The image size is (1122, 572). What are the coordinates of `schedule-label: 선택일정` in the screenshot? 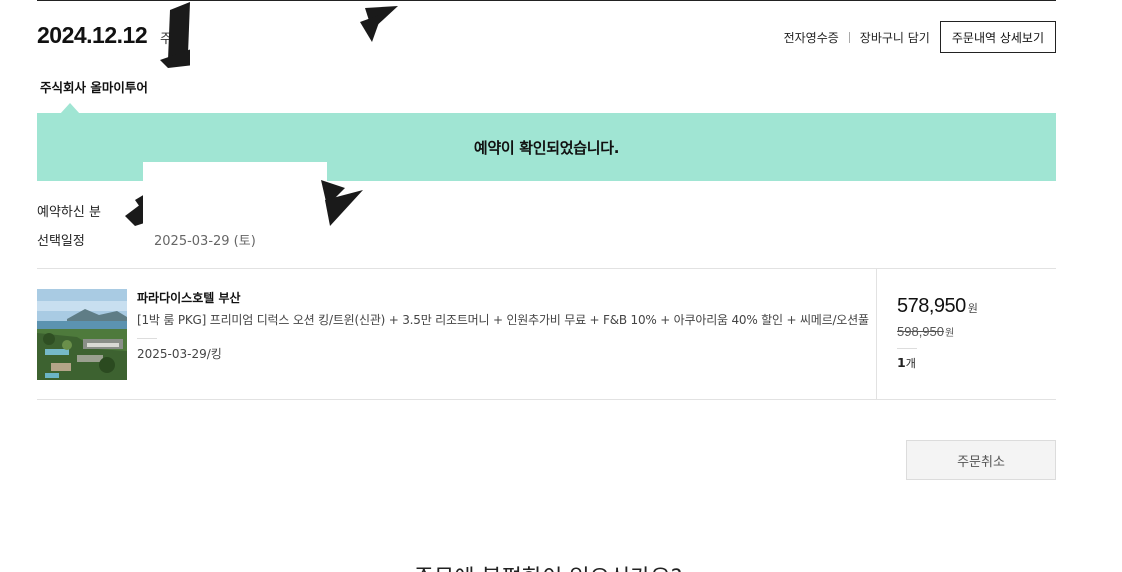 It's located at (61, 241).